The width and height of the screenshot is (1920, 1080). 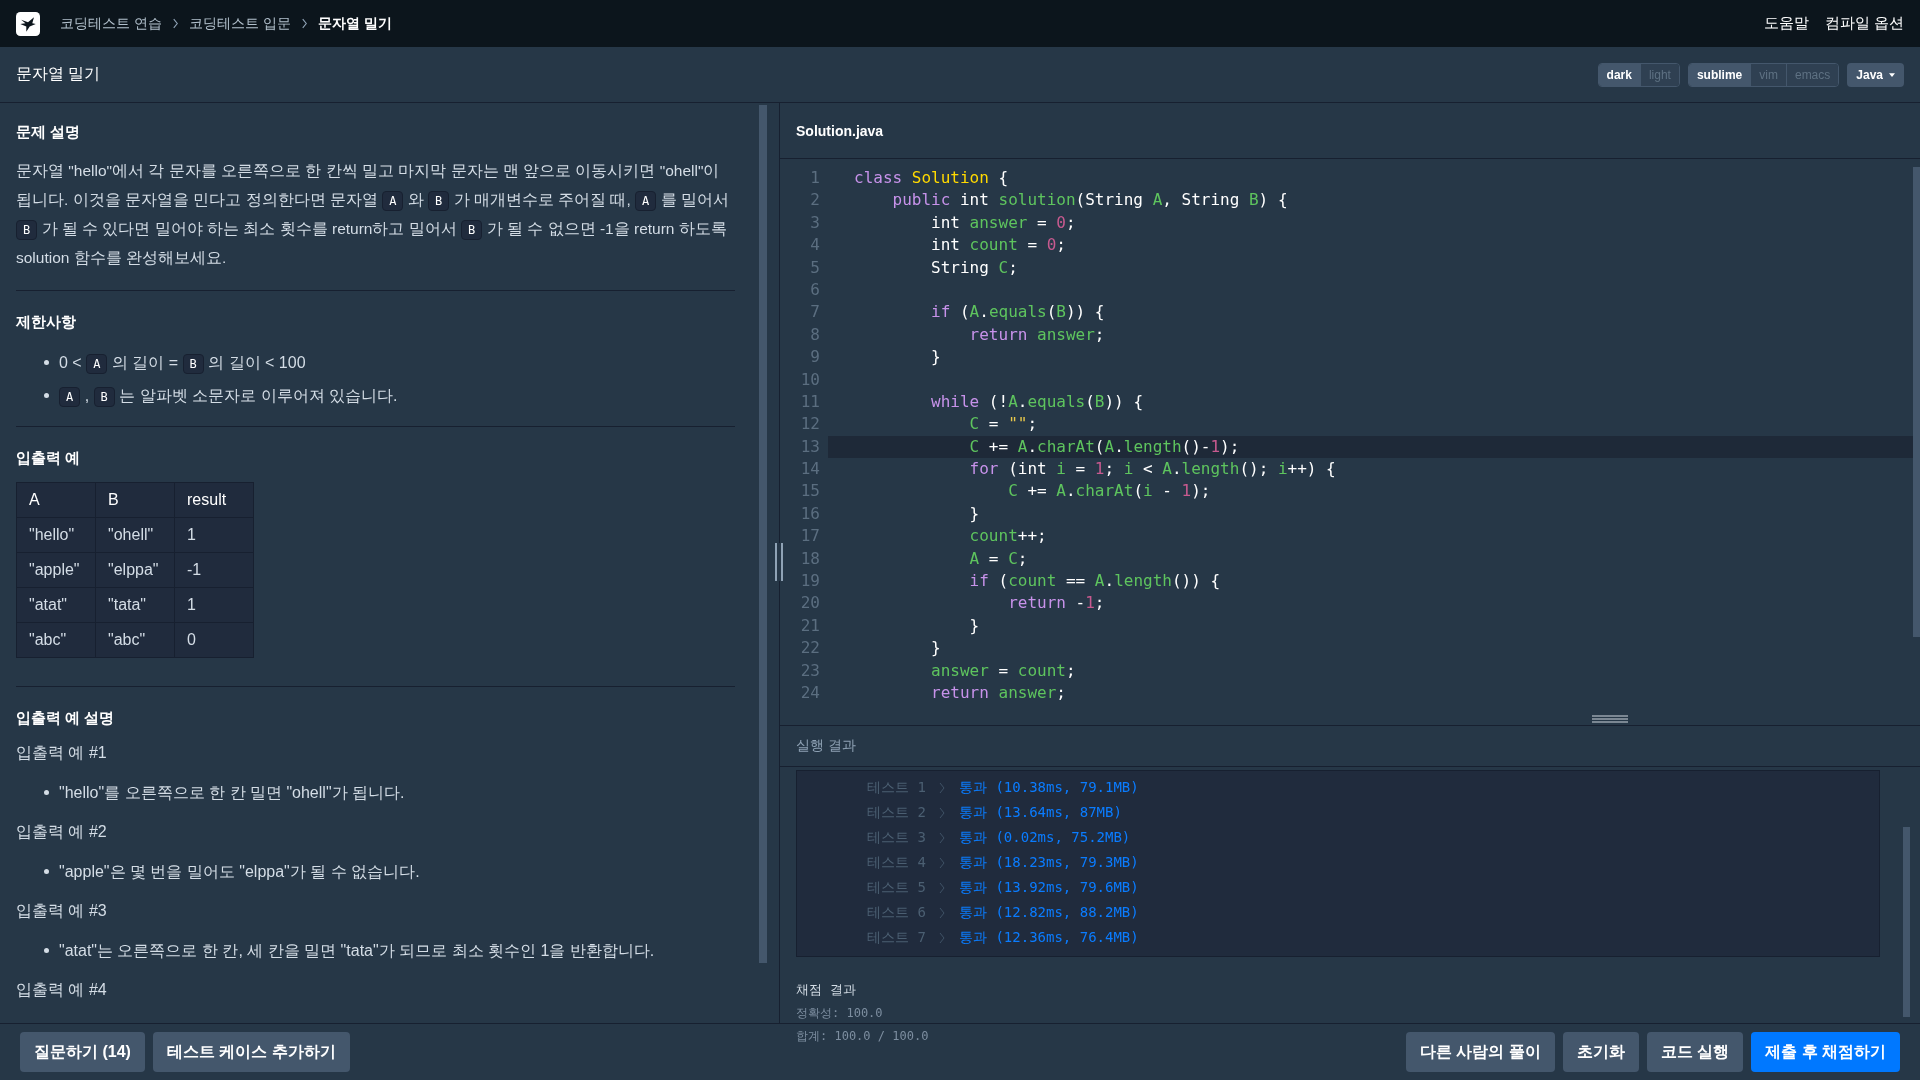 What do you see at coordinates (1003, 670) in the screenshot?
I see `code-line: answer = count;` at bounding box center [1003, 670].